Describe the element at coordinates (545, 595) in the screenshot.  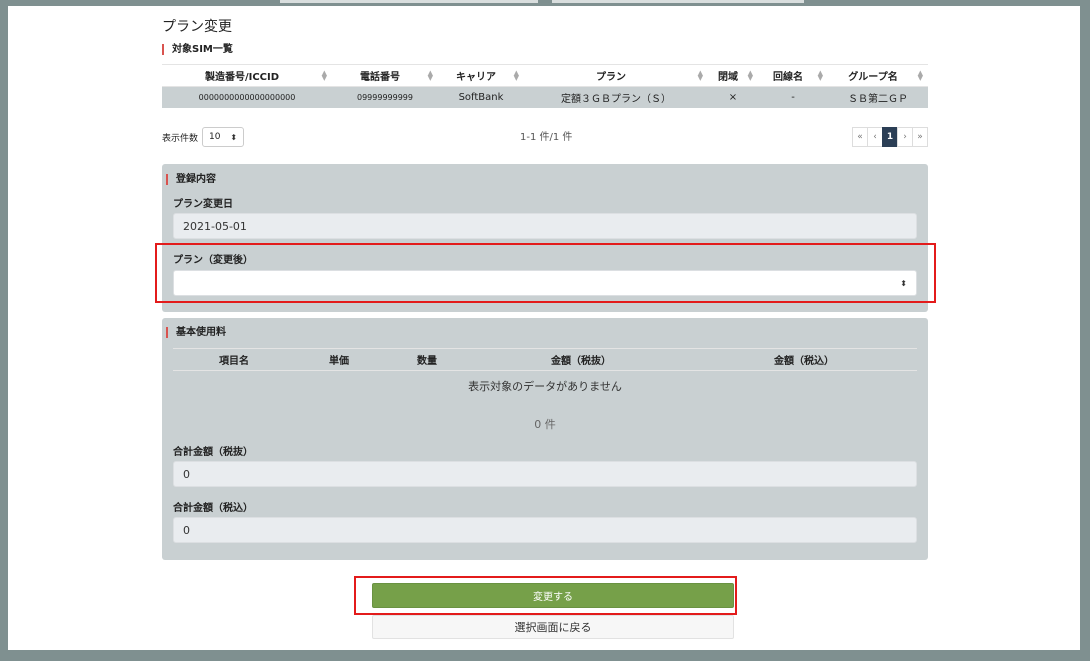
I see `highlight-frame-submit` at that location.